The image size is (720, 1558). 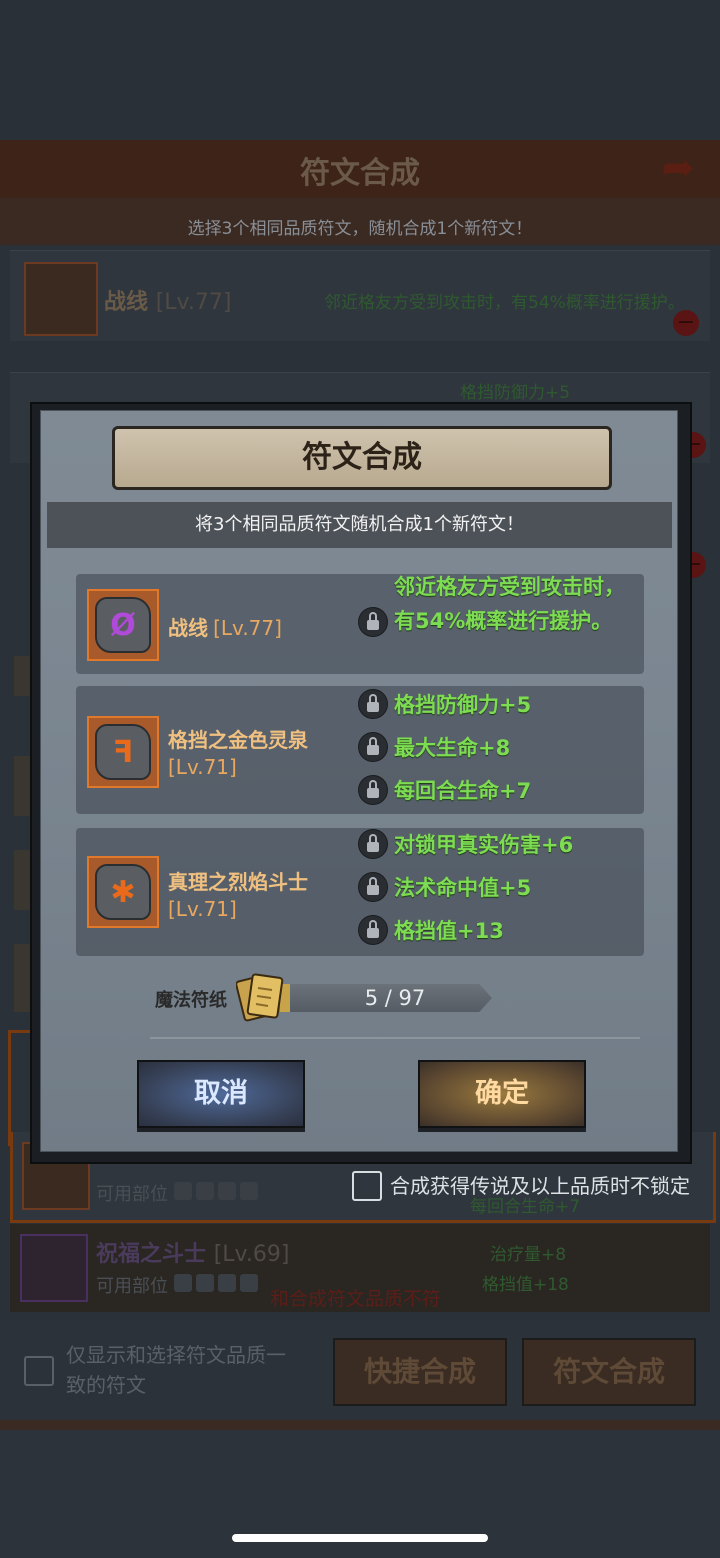 I want to click on rune-effect-row: 每回合生命+7, so click(x=444, y=790).